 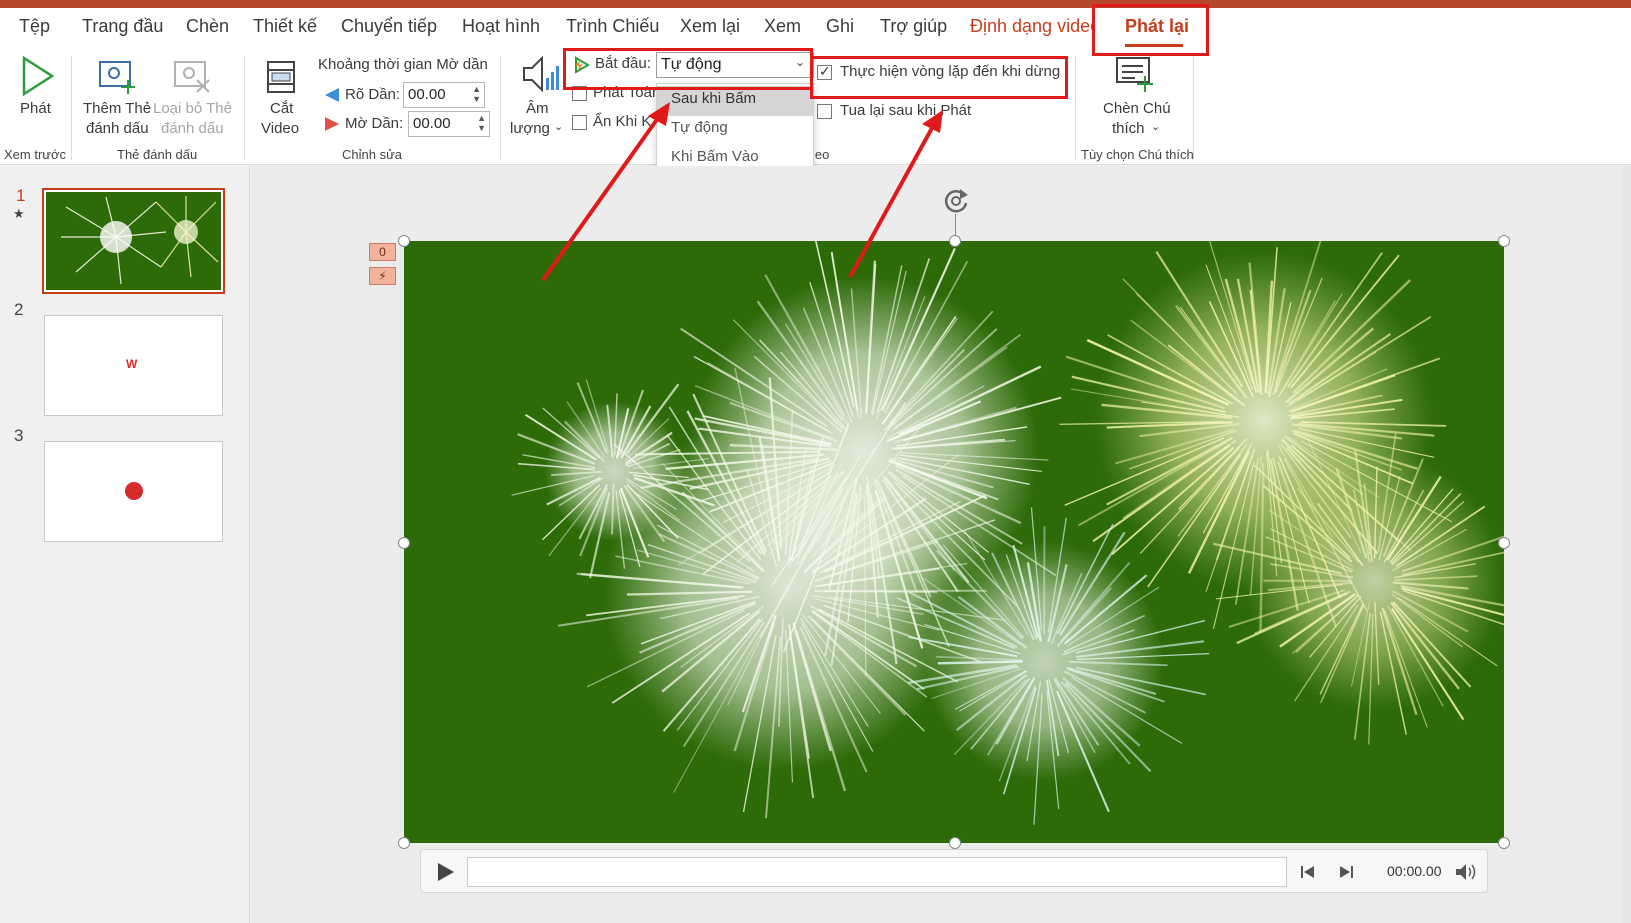 I want to click on tab-slideshow: Trình Chiếu, so click(x=612, y=26).